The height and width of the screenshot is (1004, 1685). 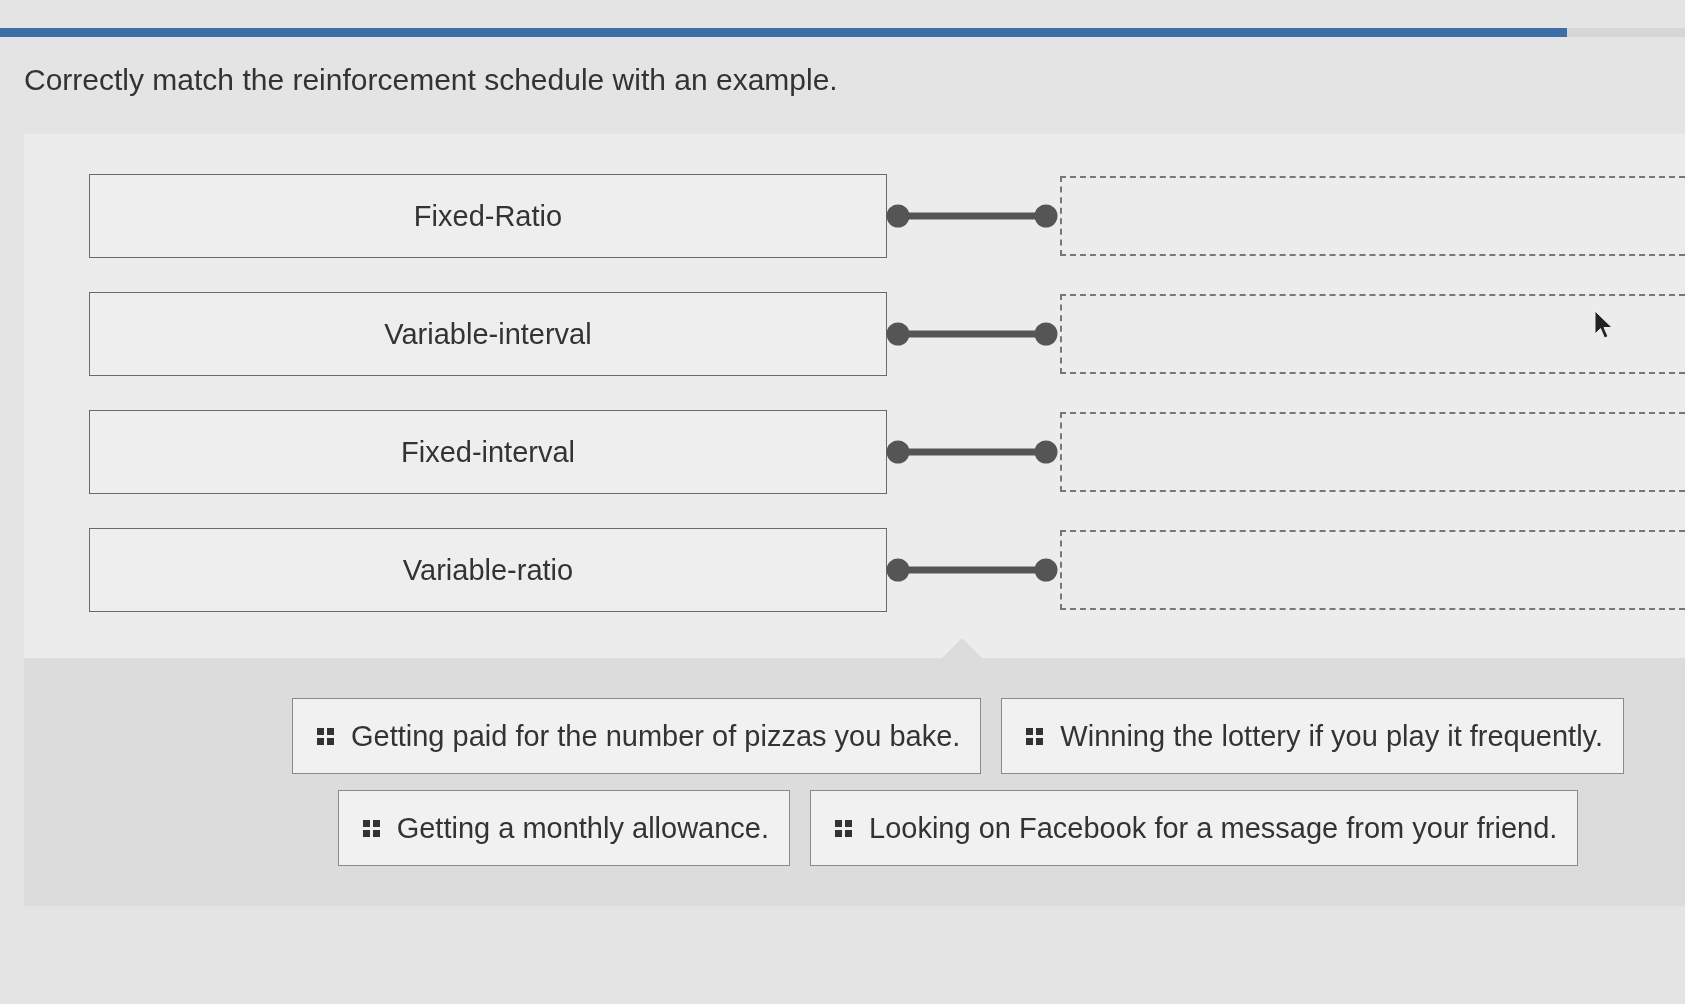 I want to click on term-card: Variable-interval, so click(x=488, y=334).